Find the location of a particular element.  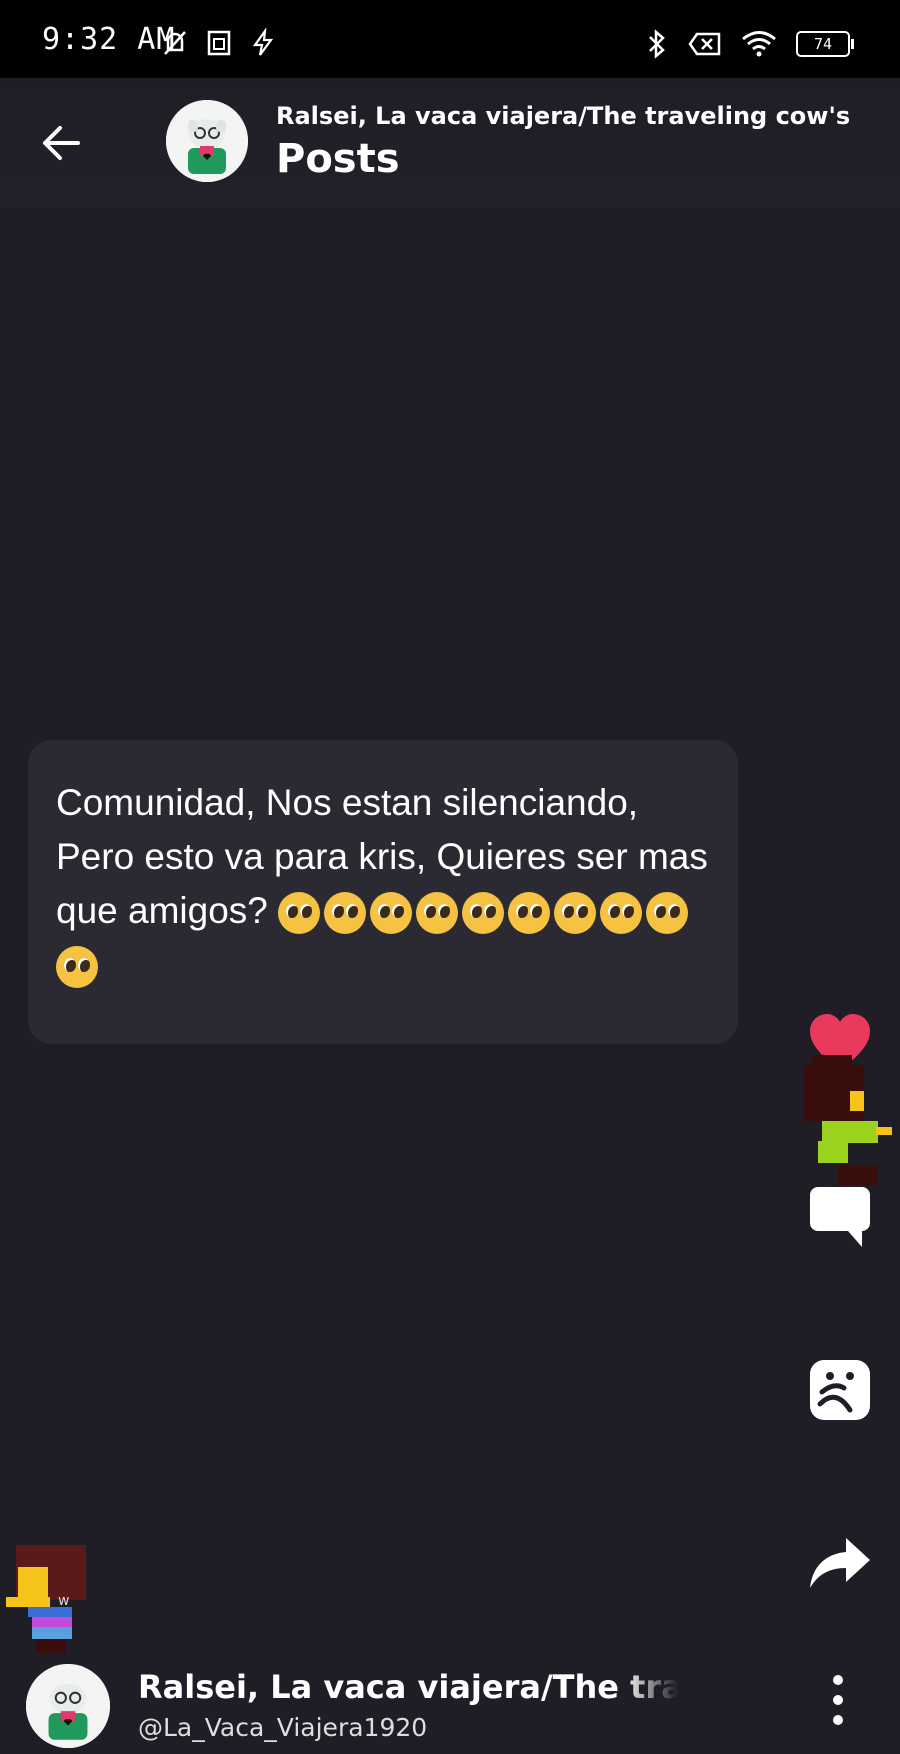

status-icons-right: 74 is located at coordinates (749, 44).